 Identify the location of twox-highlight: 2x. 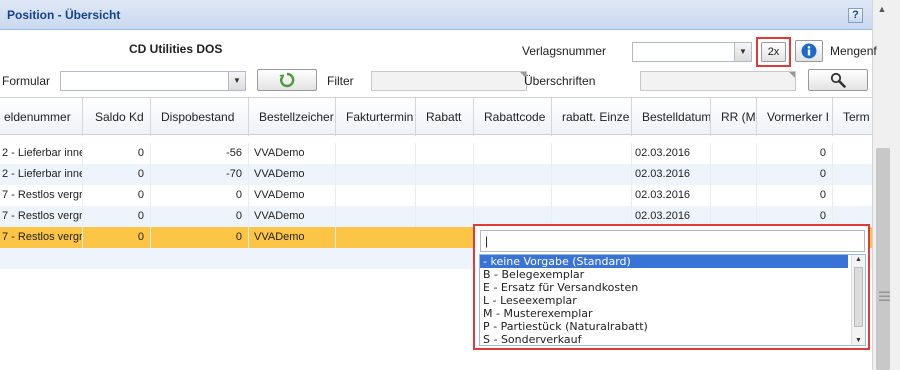
(773, 52).